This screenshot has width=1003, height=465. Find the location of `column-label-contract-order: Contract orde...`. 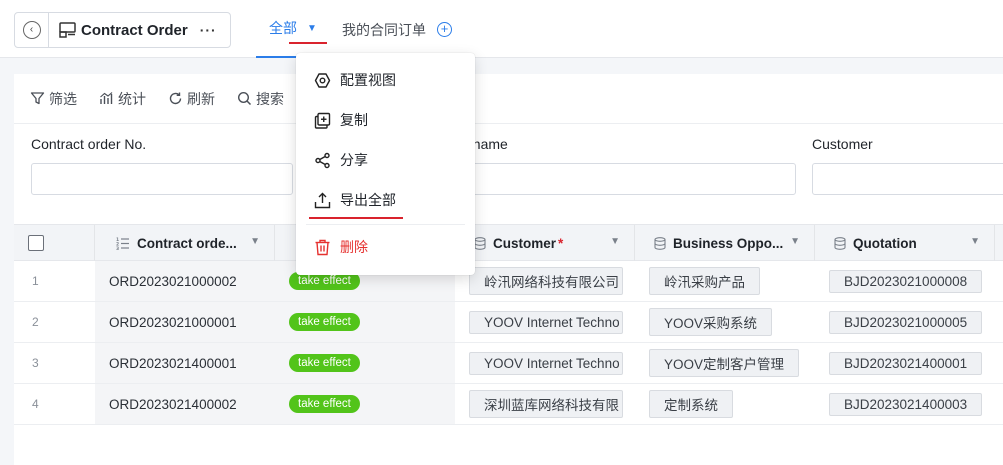

column-label-contract-order: Contract orde... is located at coordinates (187, 243).